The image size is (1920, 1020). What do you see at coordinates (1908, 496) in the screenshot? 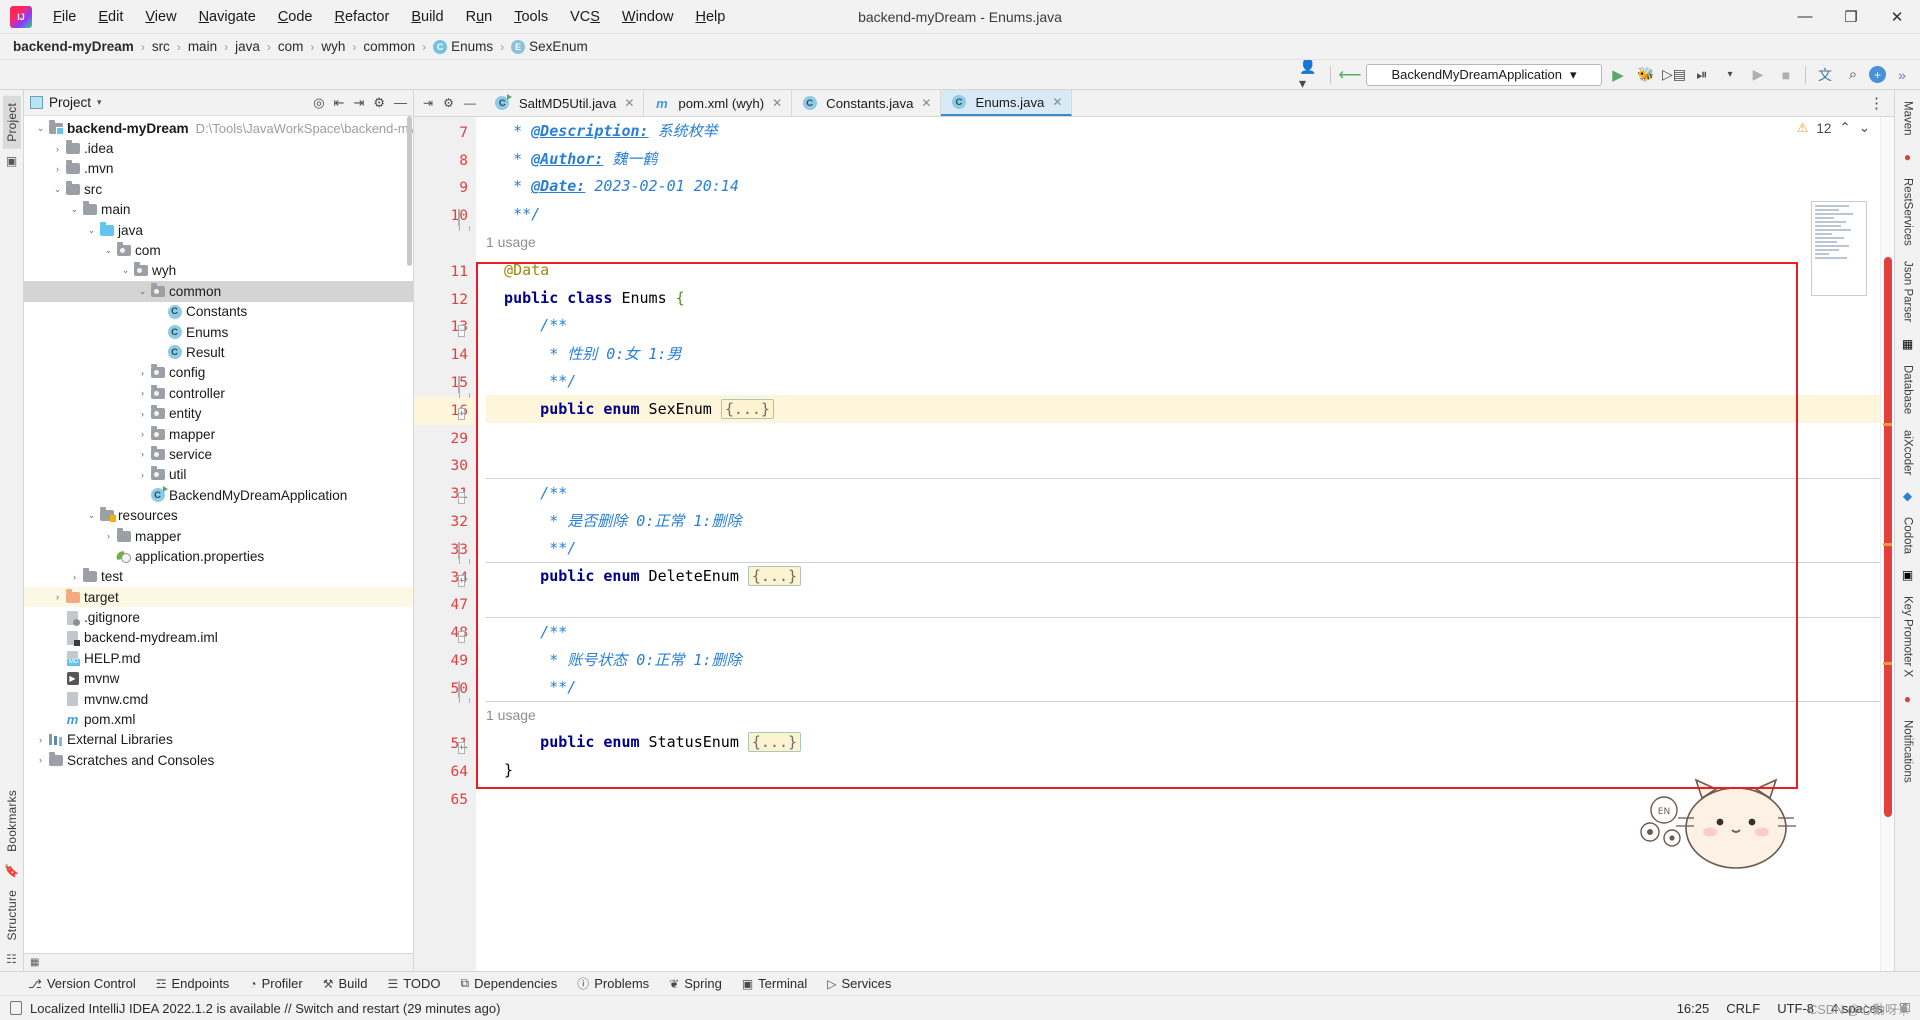
I see `codota-icon: ◆` at bounding box center [1908, 496].